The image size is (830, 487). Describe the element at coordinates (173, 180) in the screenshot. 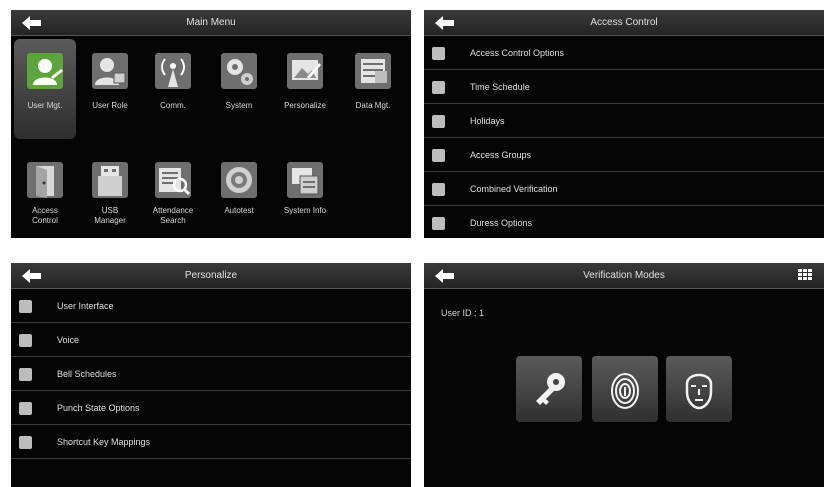

I see `attendance-search-icon` at that location.